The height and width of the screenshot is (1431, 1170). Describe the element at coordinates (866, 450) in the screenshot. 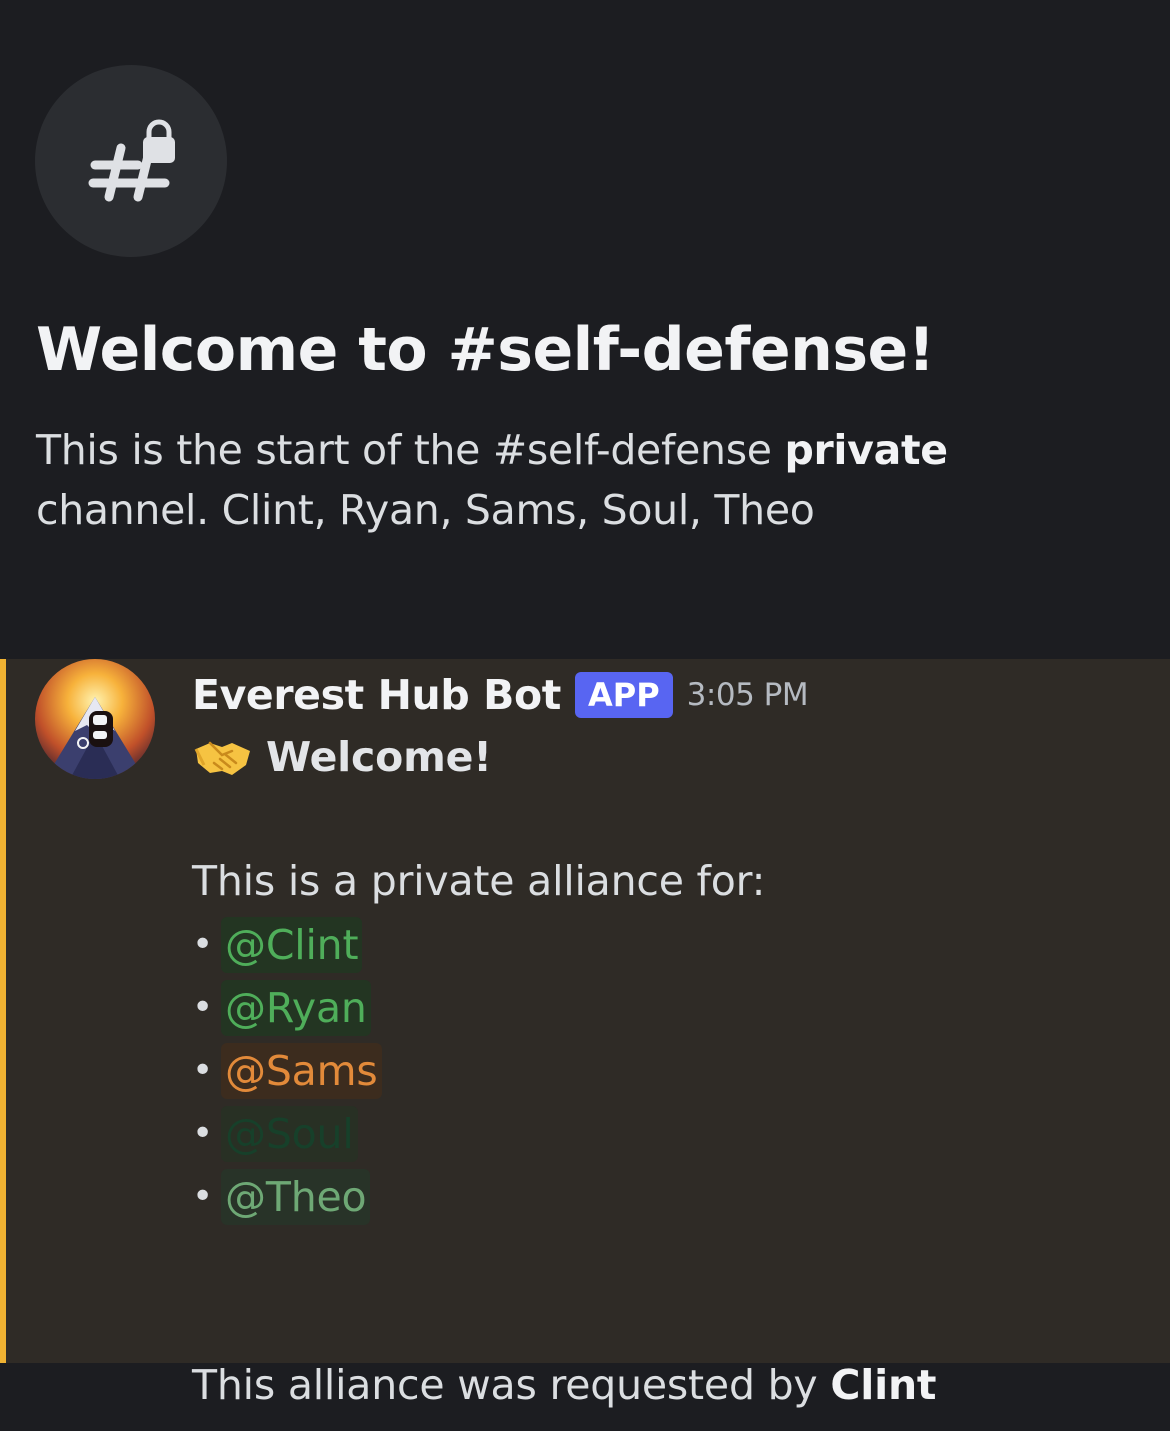

I see `description-private: private` at that location.